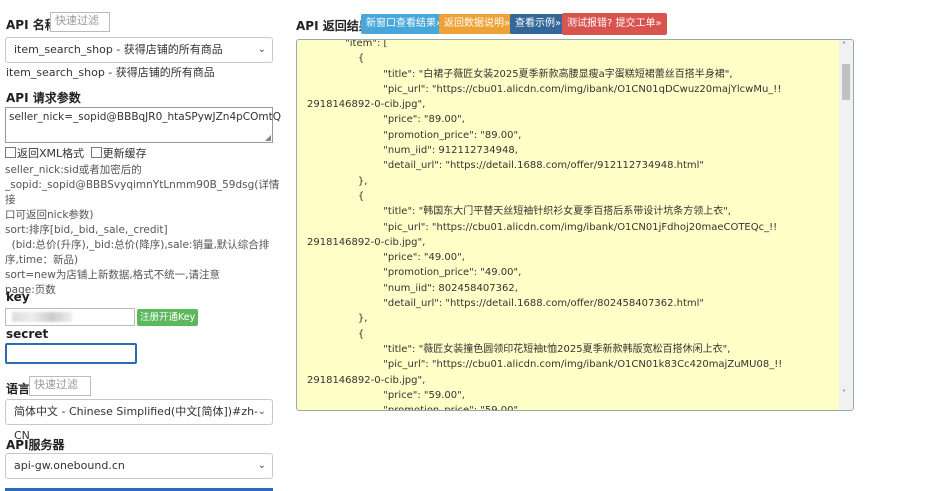 This screenshot has height=491, width=926. I want to click on api-select-value: item_search_shop - 获得店铺的所有商品, so click(118, 49).